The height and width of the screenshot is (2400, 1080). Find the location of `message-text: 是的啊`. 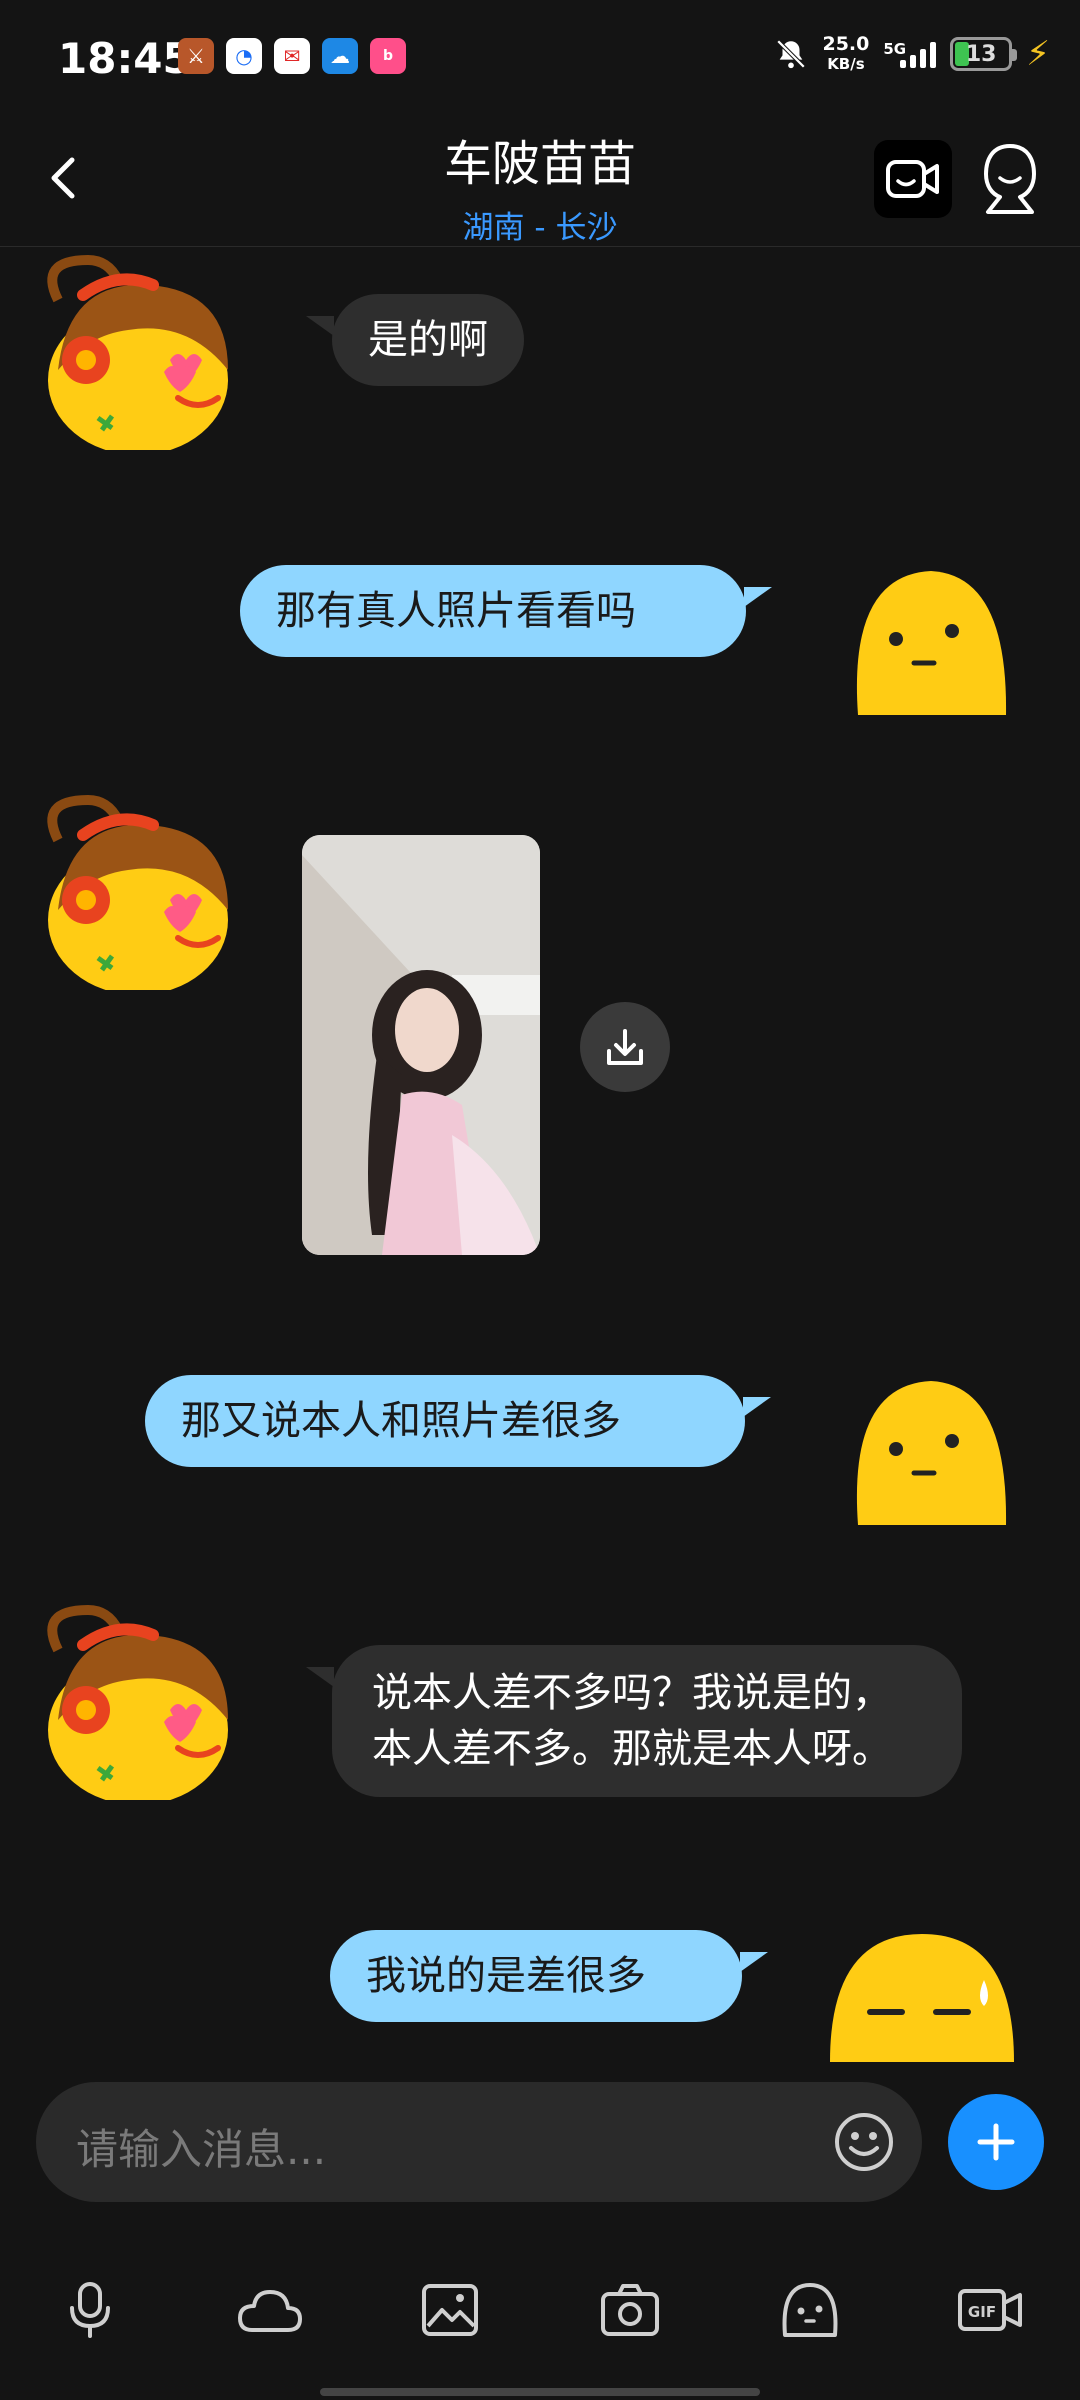

message-text: 是的啊 is located at coordinates (428, 340).